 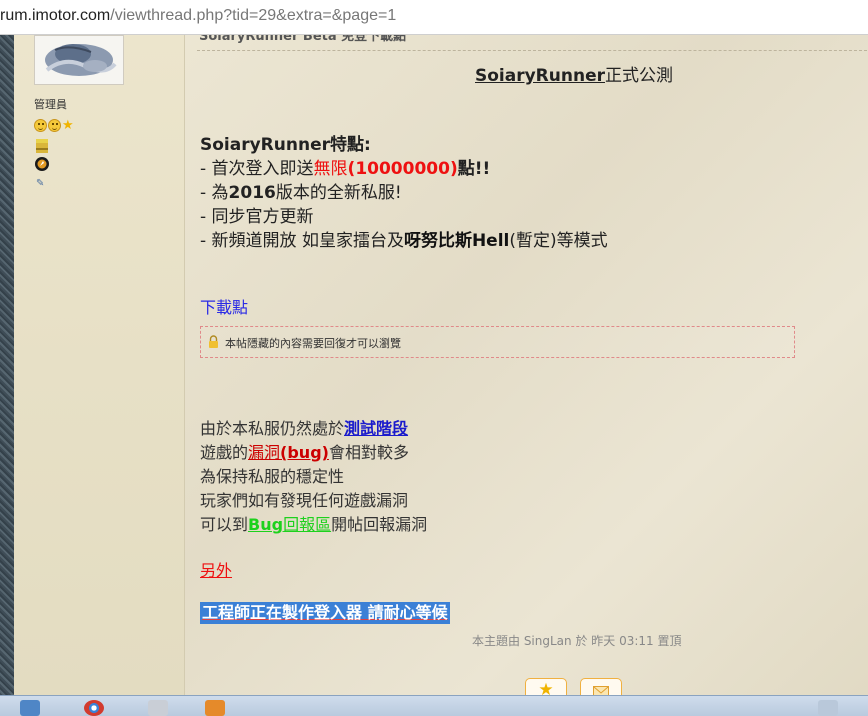 I want to click on body-text: 遊戲的, so click(x=224, y=452).